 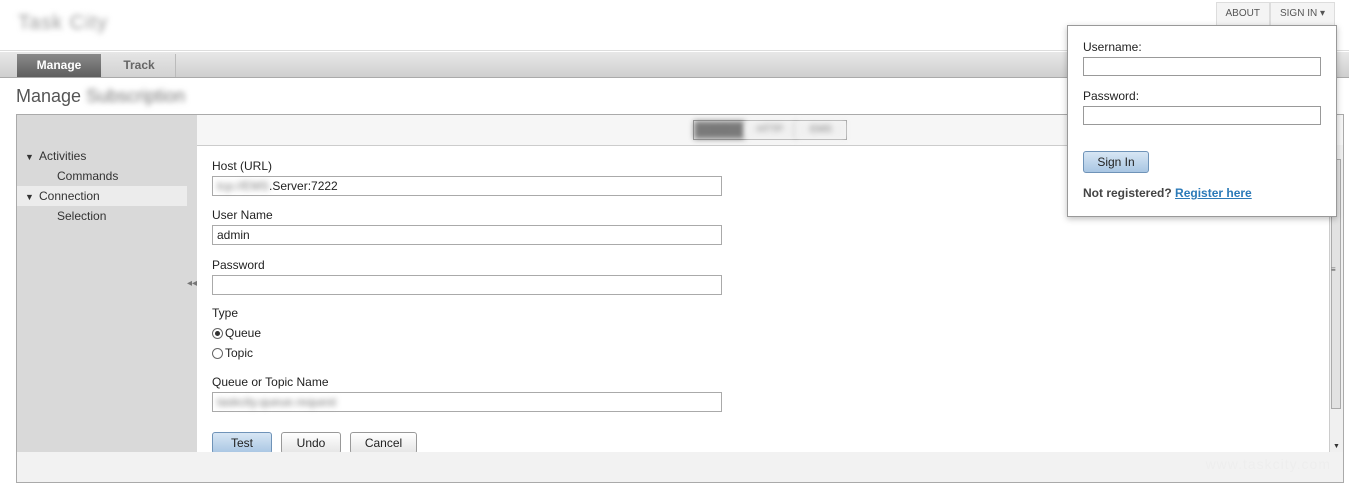 I want to click on radio-checked-icon, so click(x=217, y=333).